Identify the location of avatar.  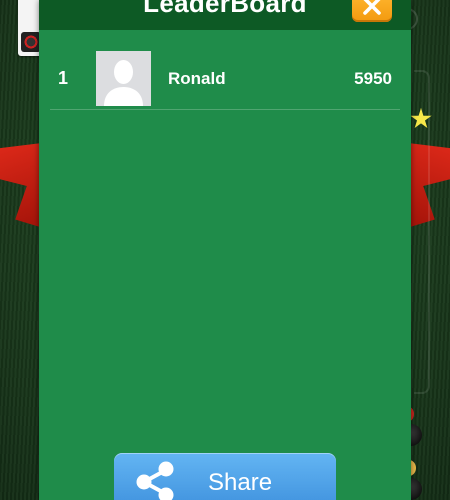
(123, 78).